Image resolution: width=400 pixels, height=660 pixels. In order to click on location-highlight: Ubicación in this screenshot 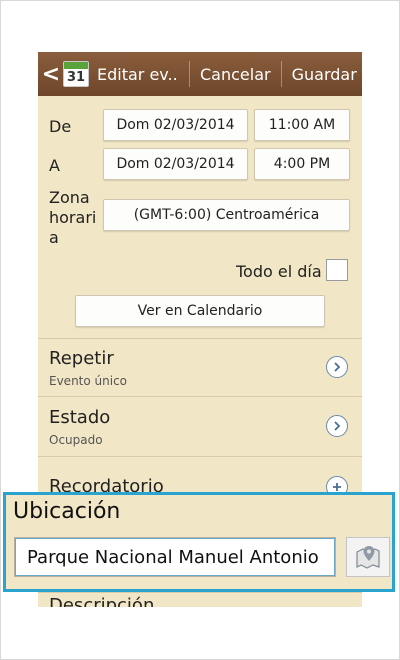, I will do `click(199, 542)`.